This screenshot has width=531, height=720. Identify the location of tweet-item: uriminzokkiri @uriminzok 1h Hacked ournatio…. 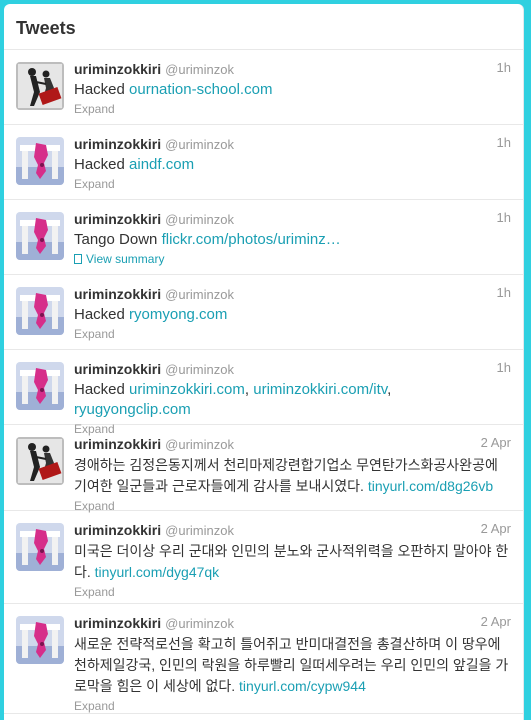
(263, 87).